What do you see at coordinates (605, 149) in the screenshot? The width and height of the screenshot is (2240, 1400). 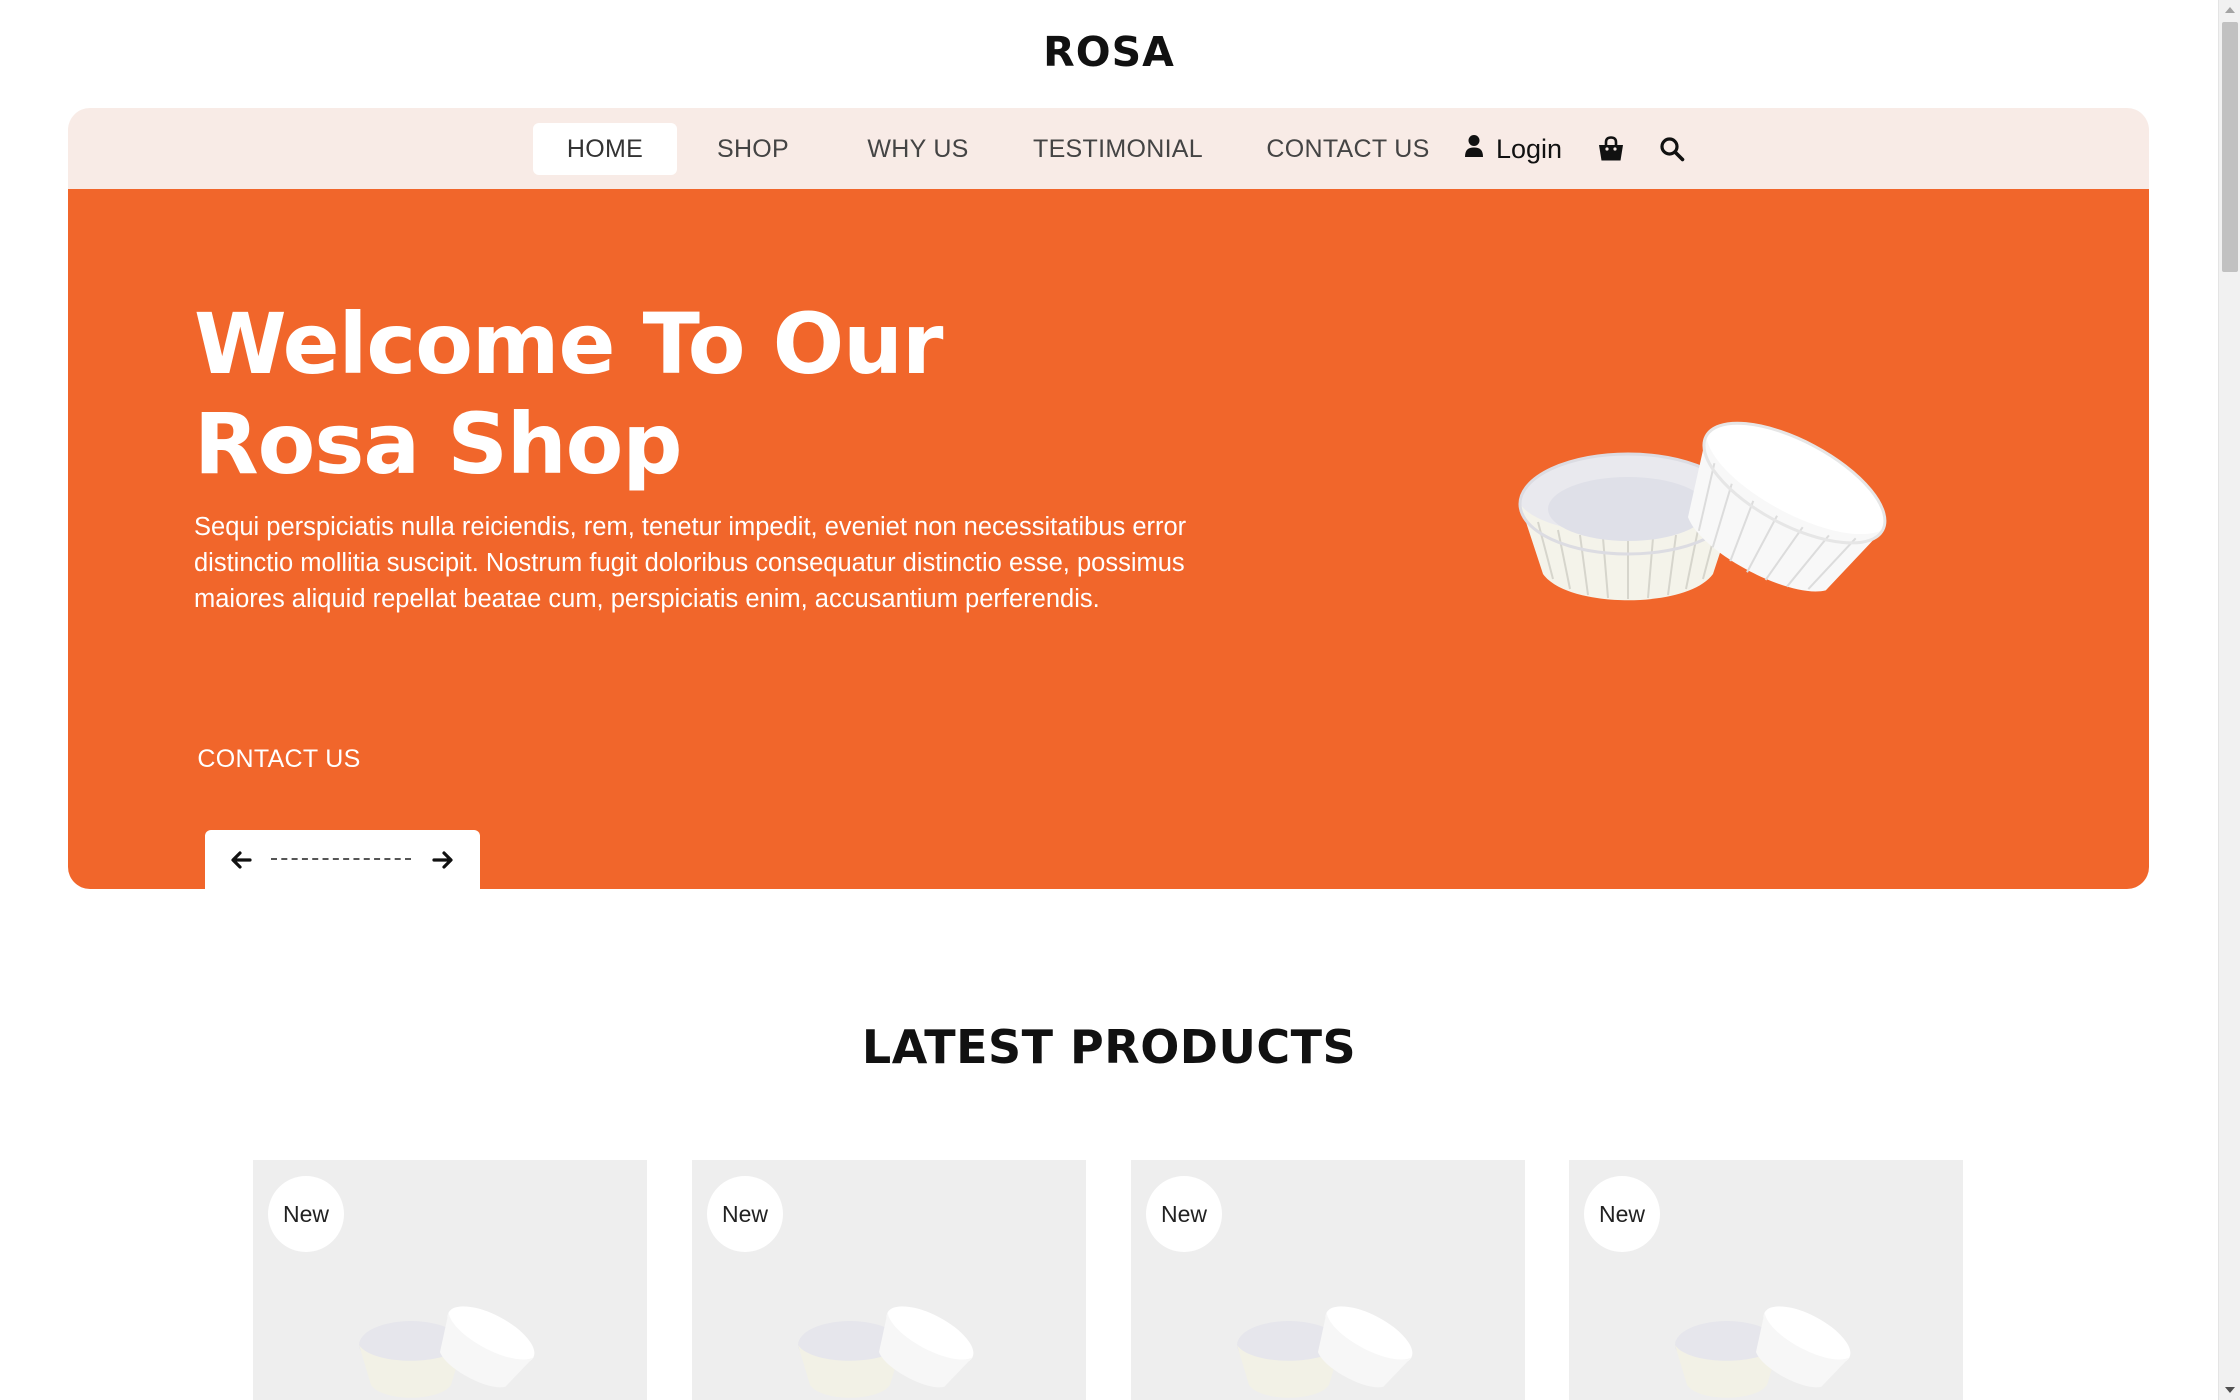 I see `nav-item-home: HOME` at bounding box center [605, 149].